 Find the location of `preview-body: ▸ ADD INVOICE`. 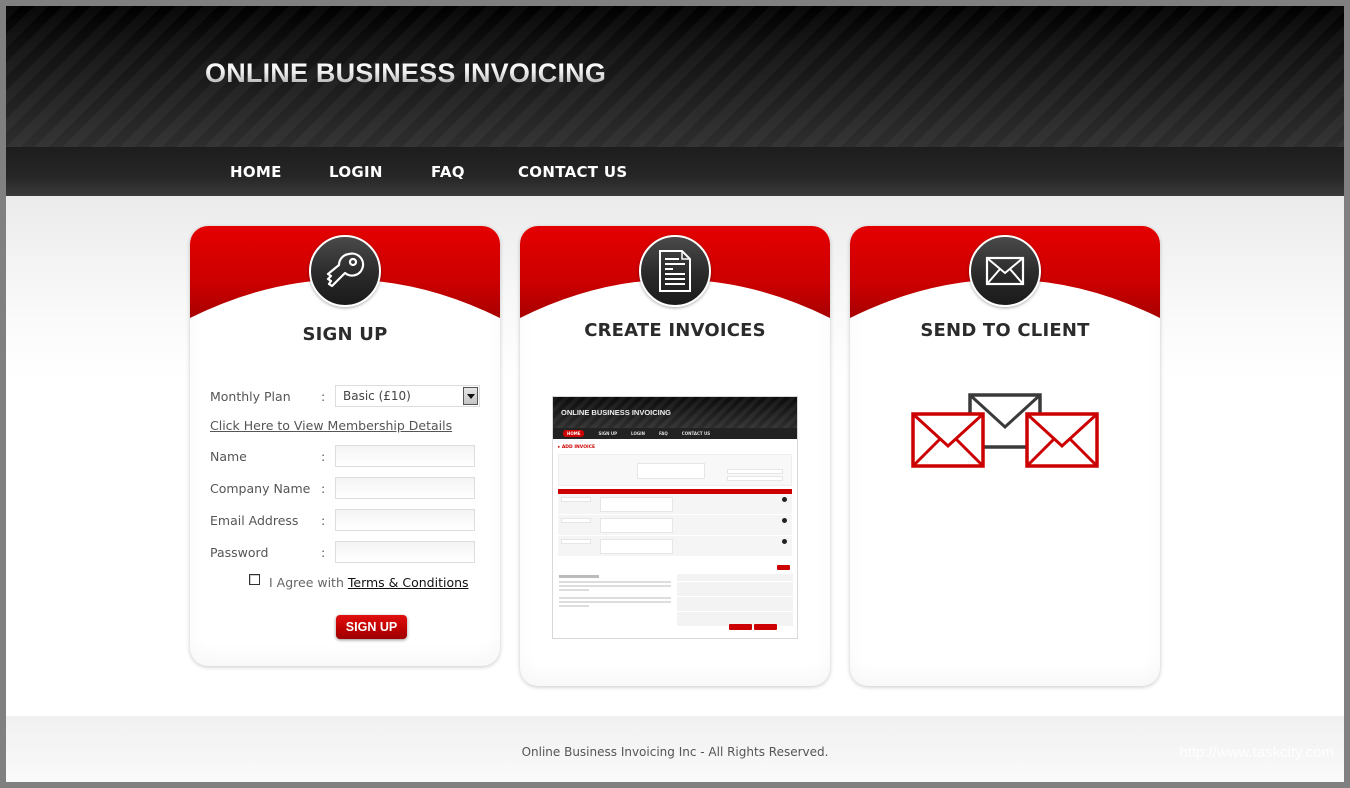

preview-body: ▸ ADD INVOICE is located at coordinates (675, 501).